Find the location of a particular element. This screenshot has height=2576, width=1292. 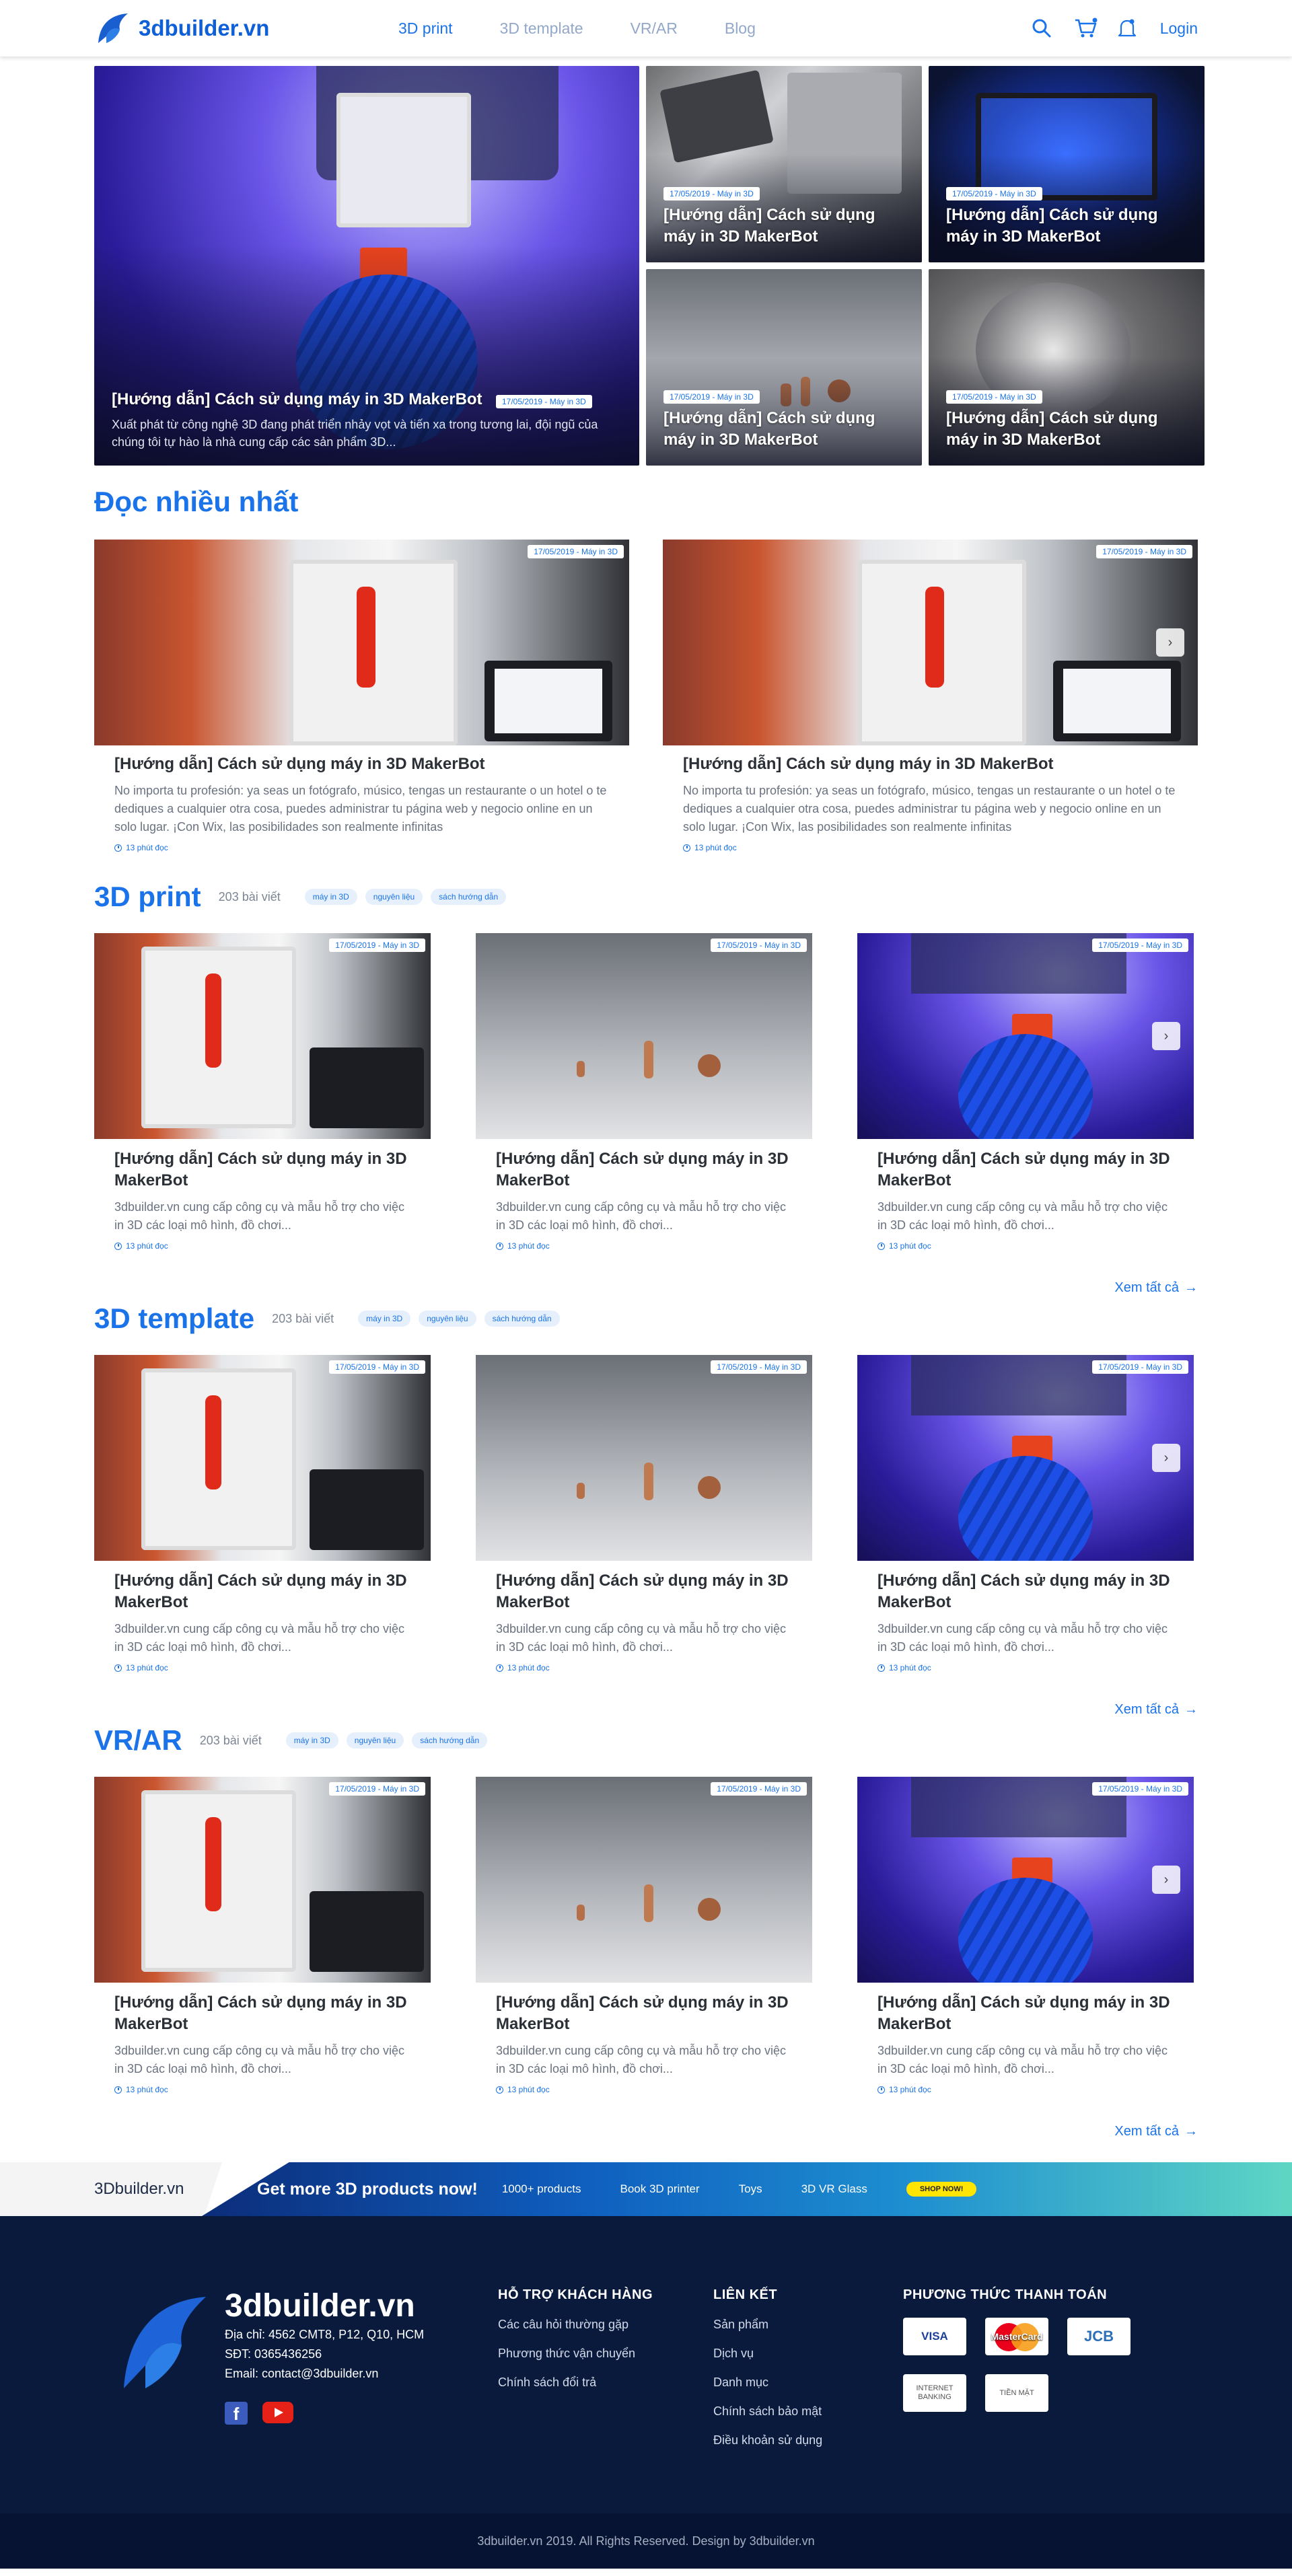

section-title: 3D template is located at coordinates (174, 1318).